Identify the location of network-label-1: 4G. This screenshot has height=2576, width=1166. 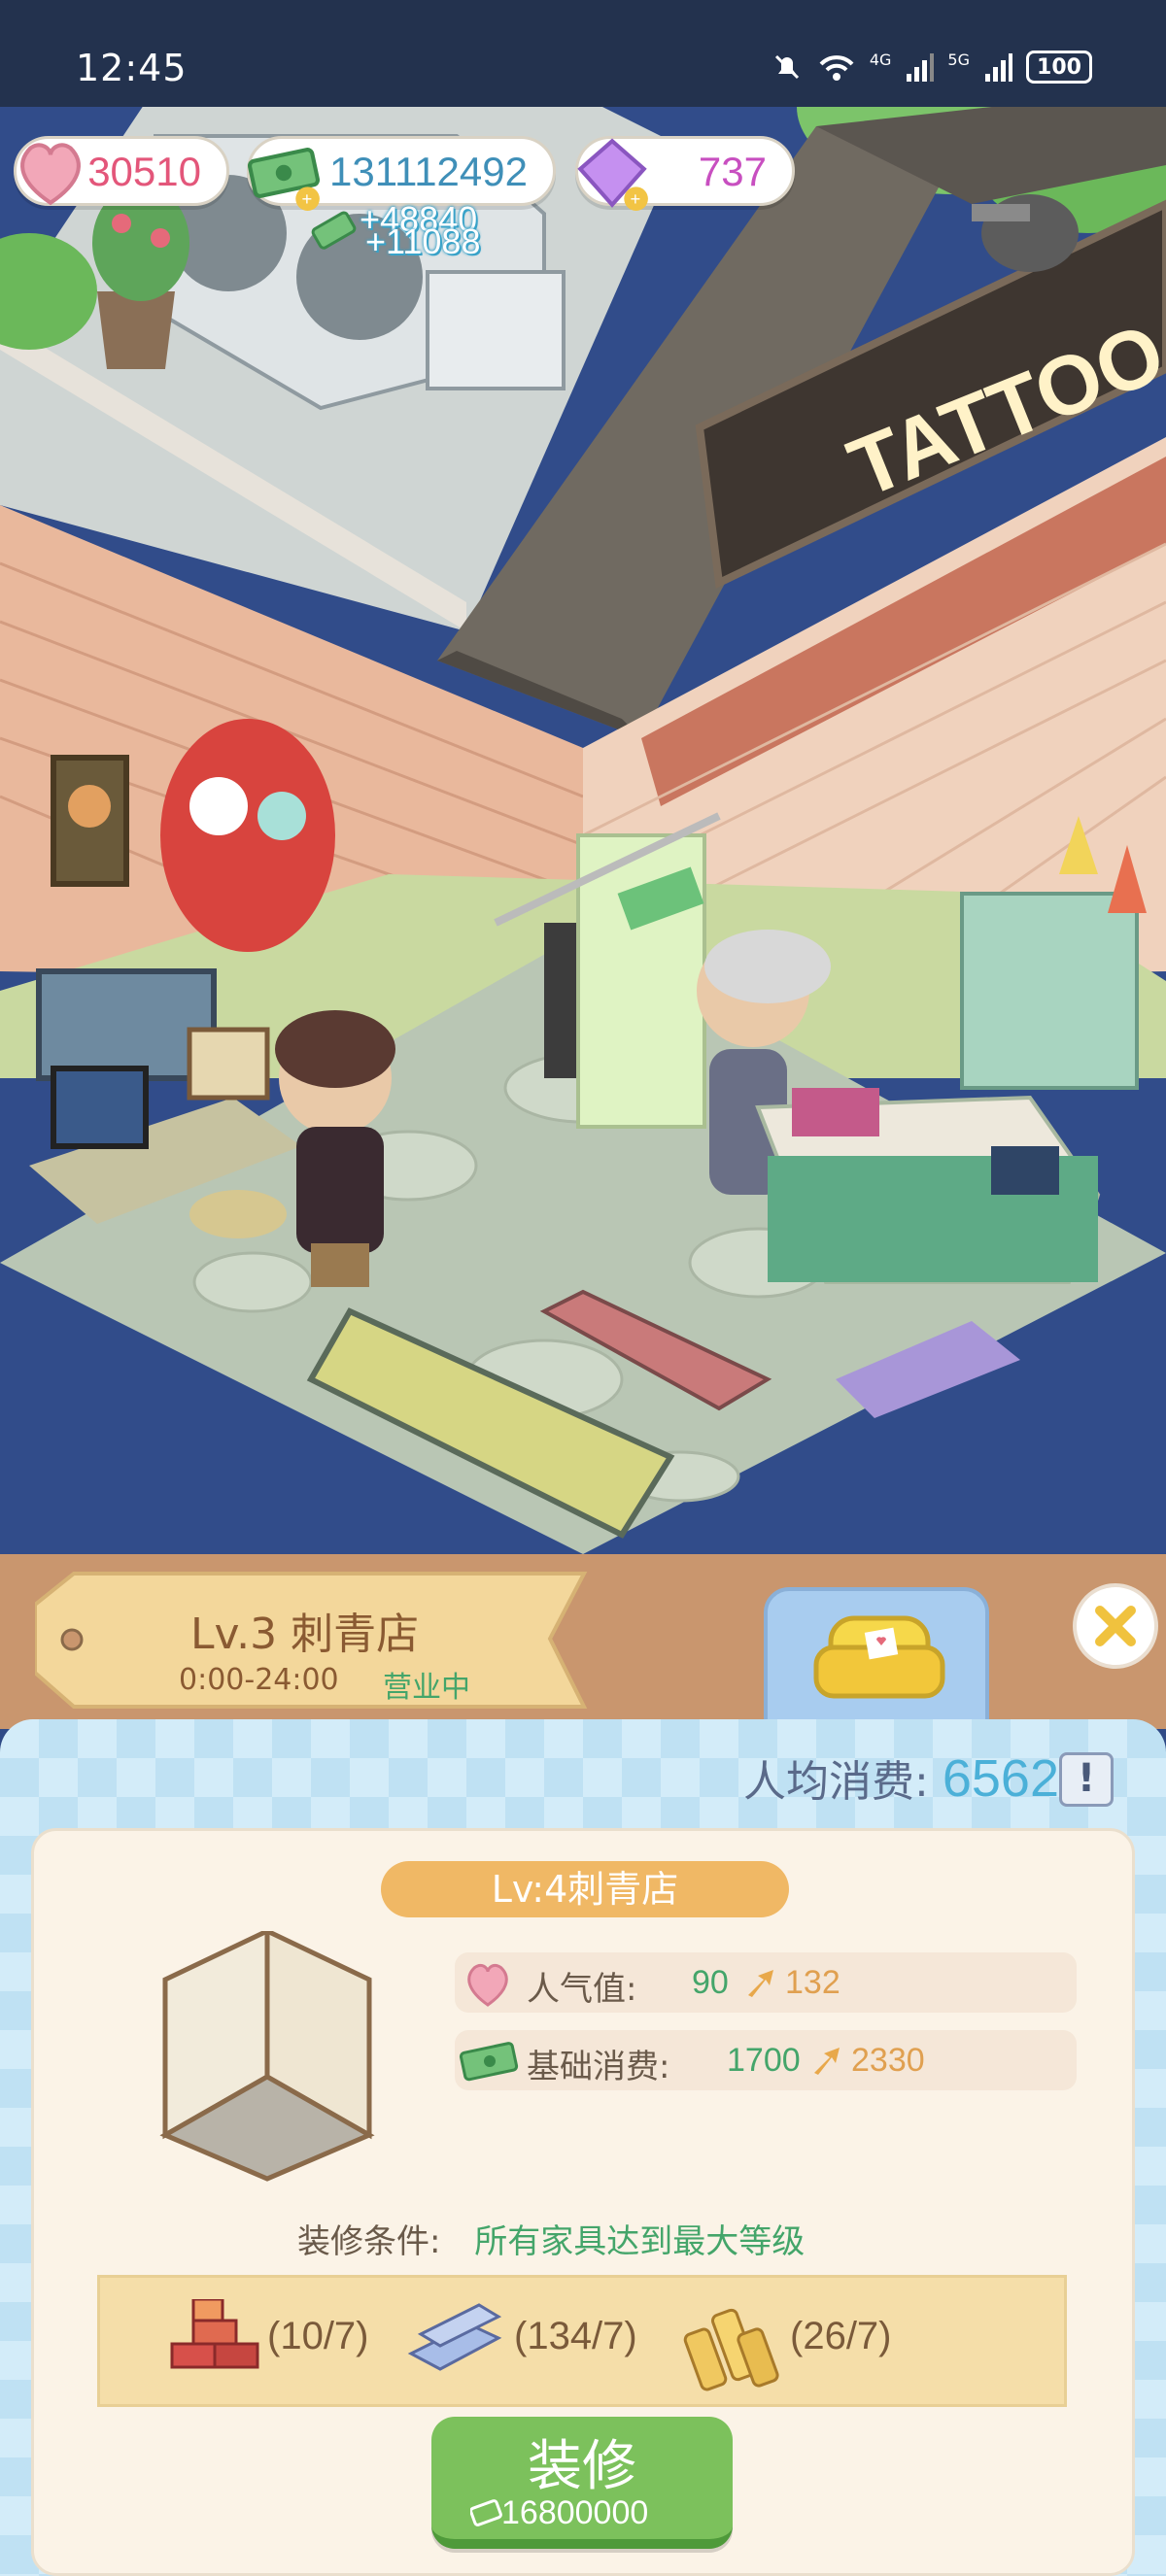
(880, 60).